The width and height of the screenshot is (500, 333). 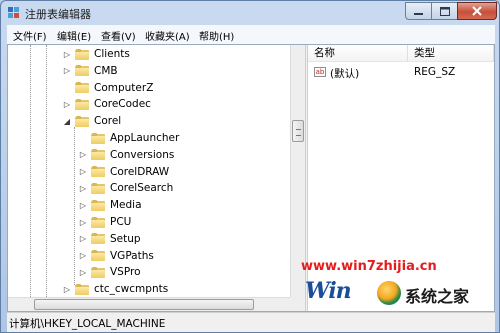 I want to click on tree-node: ▷ Setup, so click(x=109, y=239).